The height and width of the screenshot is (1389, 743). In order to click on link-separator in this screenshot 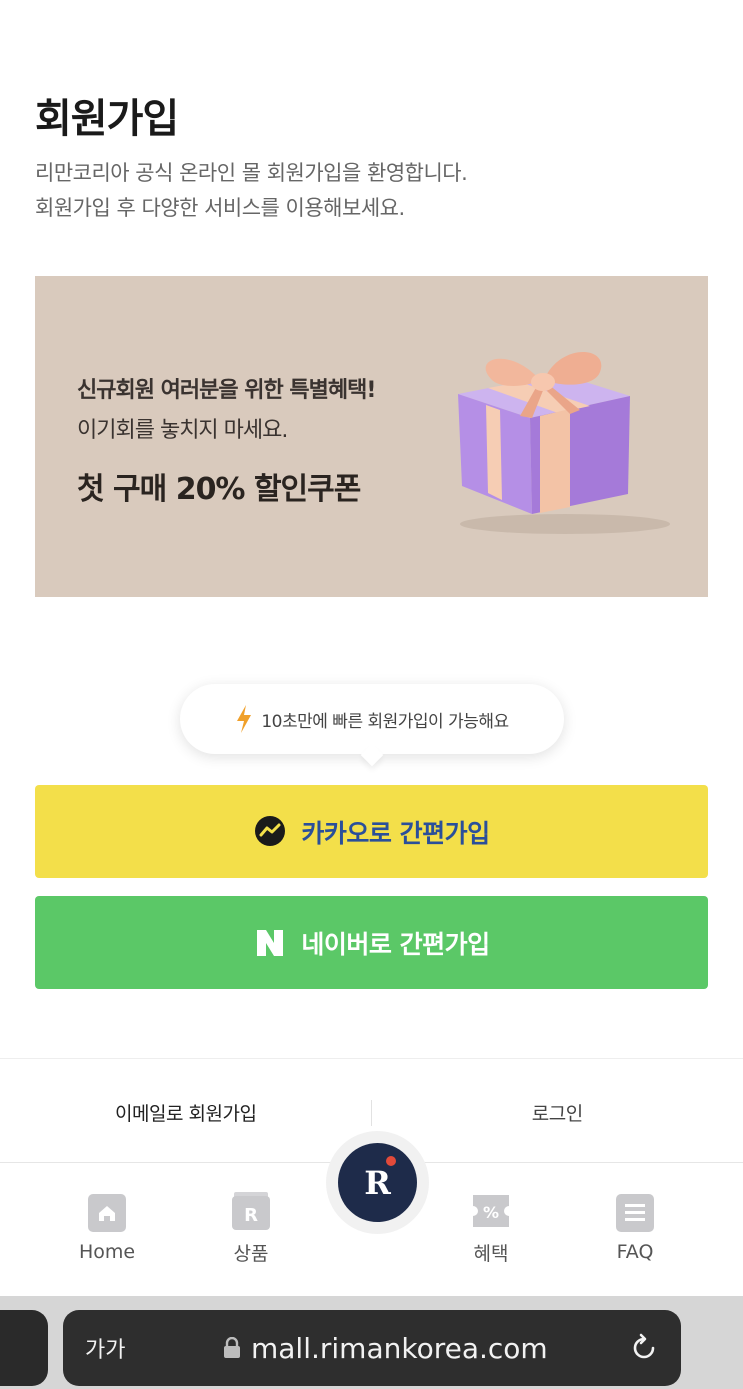, I will do `click(371, 1113)`.